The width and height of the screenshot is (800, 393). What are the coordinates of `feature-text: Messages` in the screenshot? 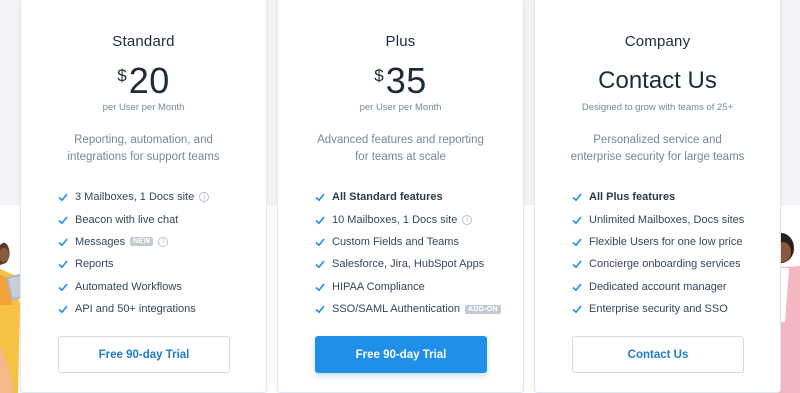 It's located at (100, 241).